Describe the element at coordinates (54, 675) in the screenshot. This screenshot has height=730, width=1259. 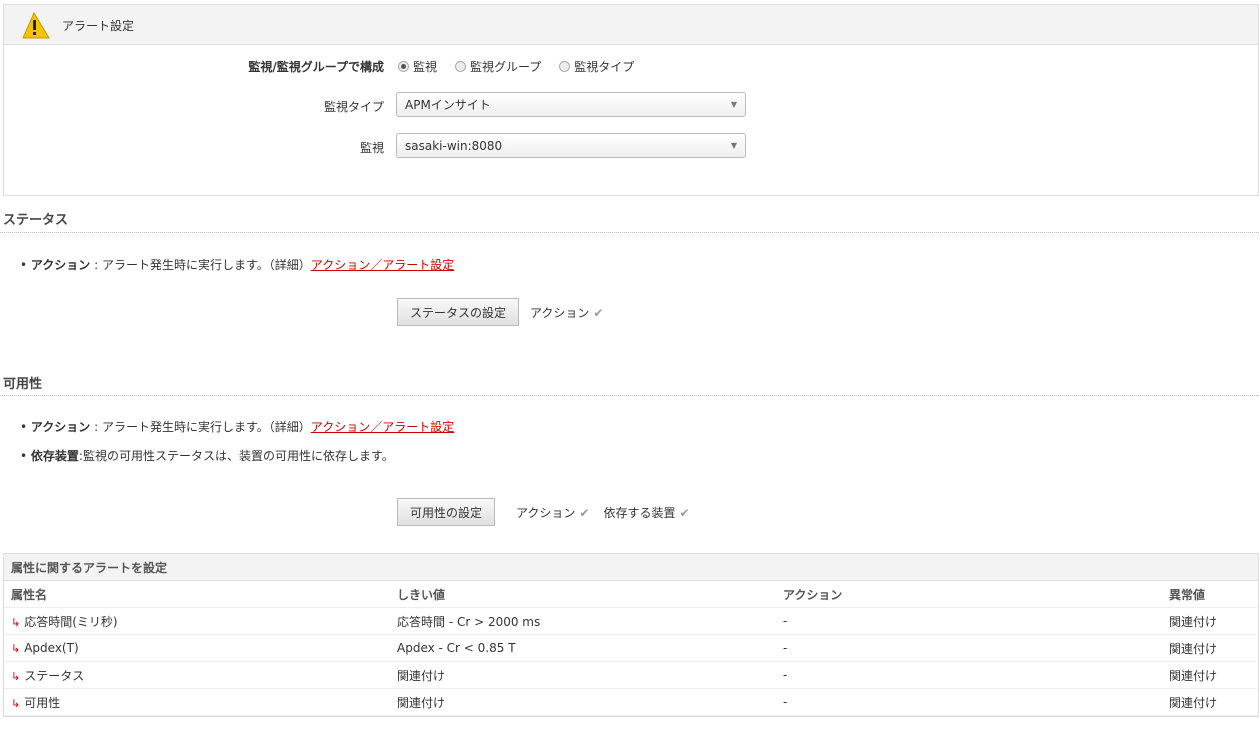
I see `cell-text: ステータス` at that location.